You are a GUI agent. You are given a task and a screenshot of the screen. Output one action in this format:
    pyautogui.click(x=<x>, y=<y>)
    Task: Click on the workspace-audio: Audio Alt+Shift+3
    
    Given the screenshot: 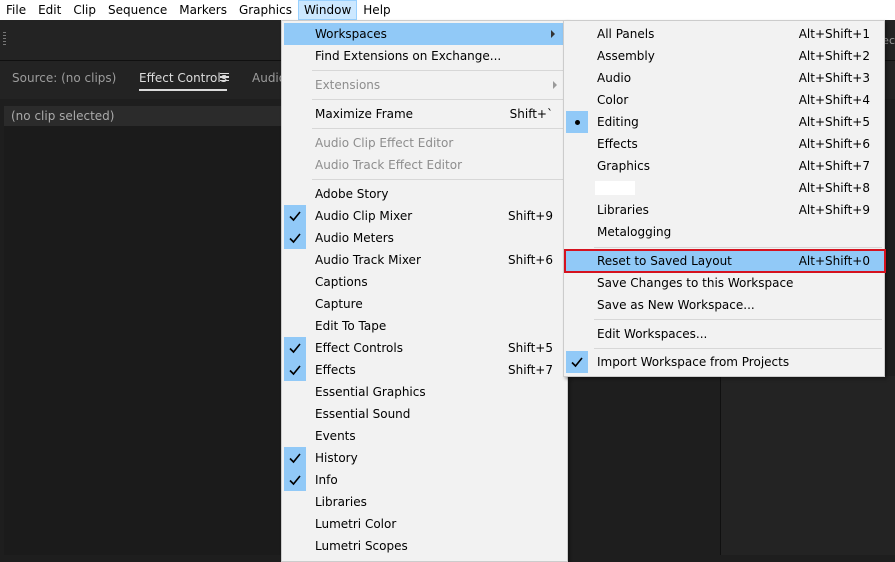 What is the action you would take?
    pyautogui.click(x=724, y=78)
    